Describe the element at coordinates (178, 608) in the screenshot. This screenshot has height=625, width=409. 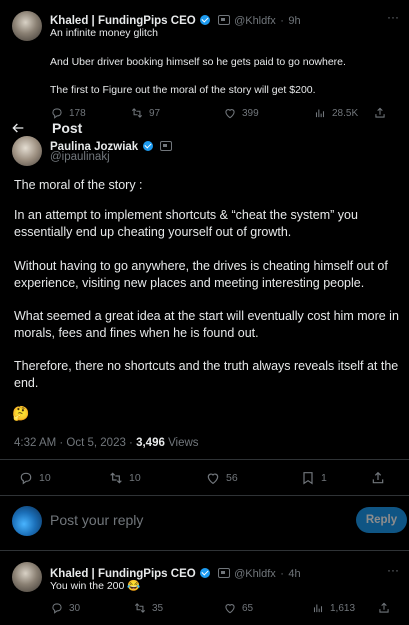
I see `repost-action: 35` at that location.